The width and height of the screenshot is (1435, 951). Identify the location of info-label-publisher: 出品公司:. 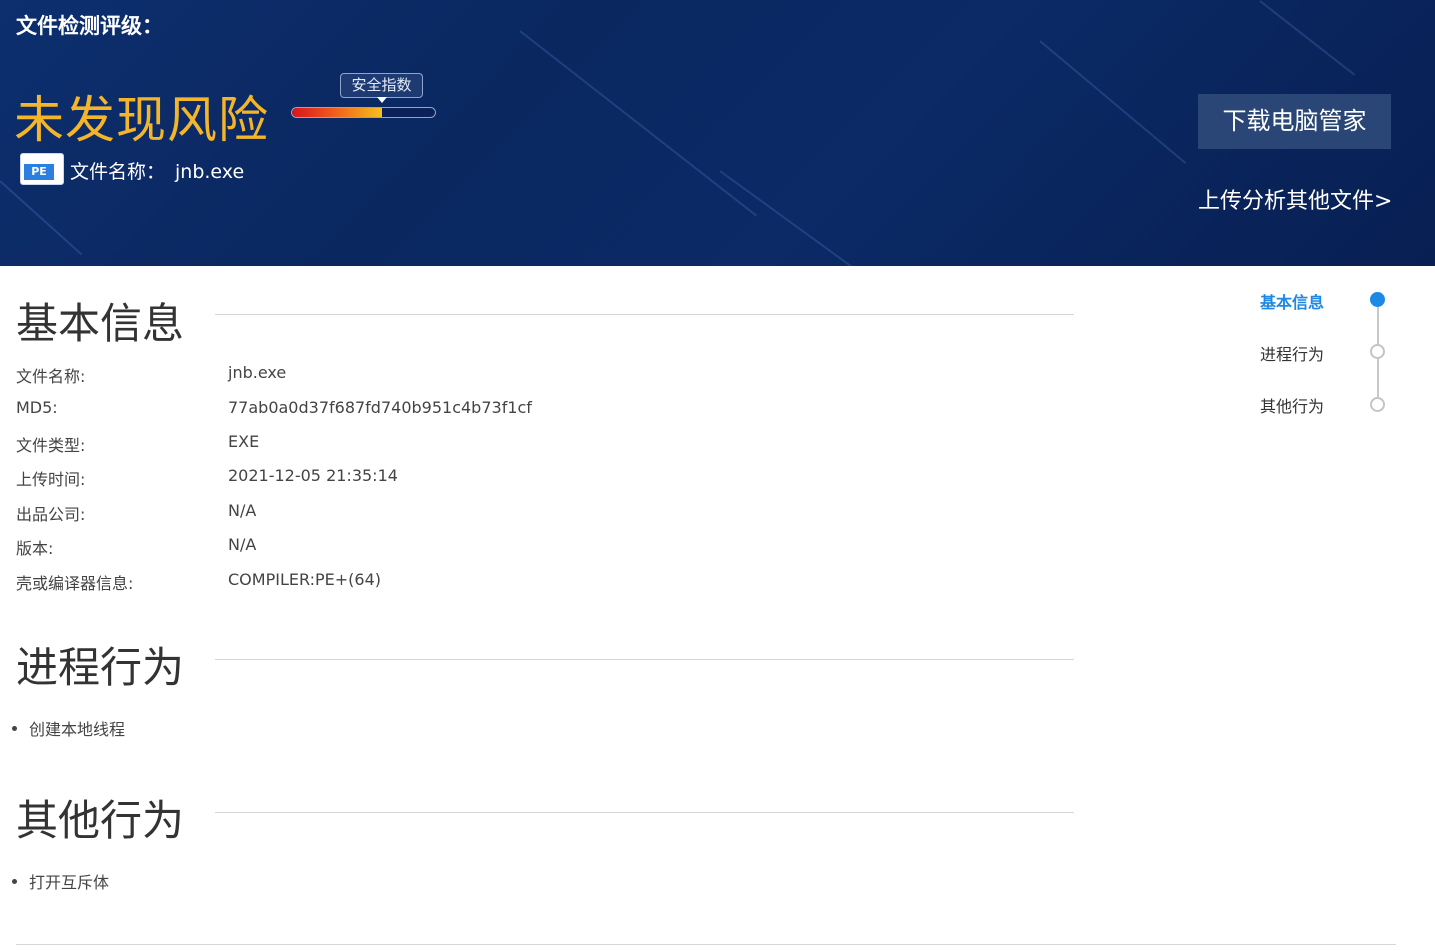
(51, 514).